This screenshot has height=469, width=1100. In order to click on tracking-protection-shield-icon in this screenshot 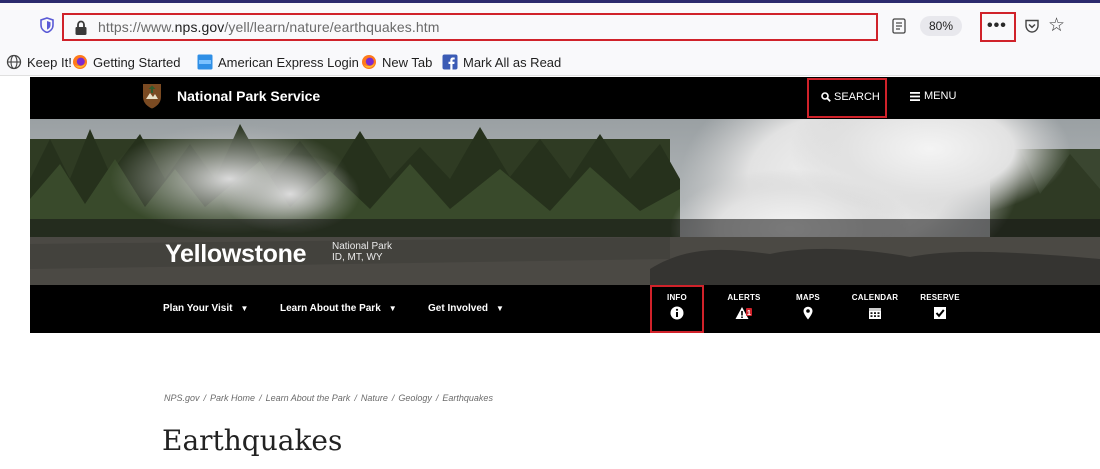, I will do `click(47, 25)`.